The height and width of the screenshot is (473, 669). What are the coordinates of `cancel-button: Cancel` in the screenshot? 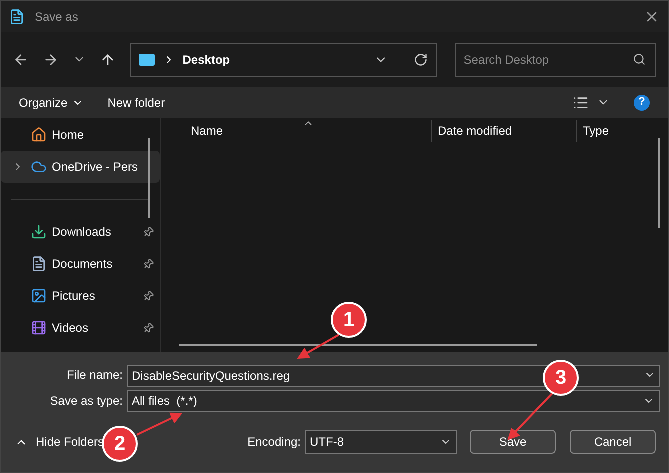 It's located at (613, 442).